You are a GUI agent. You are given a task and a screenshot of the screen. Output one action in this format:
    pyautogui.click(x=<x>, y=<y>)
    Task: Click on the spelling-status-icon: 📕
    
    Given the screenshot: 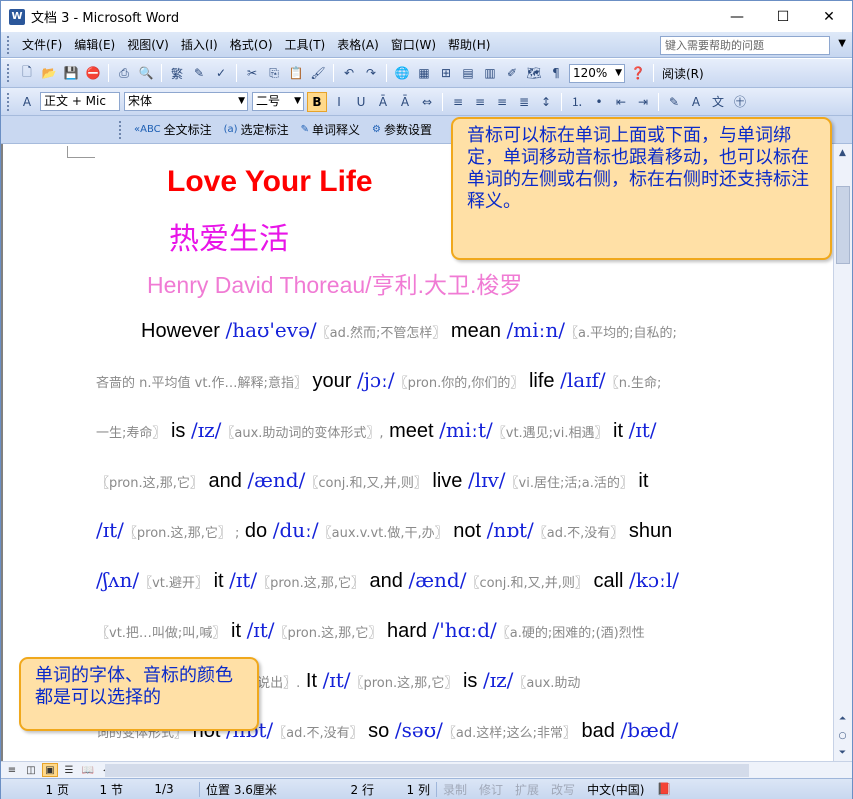 What is the action you would take?
    pyautogui.click(x=663, y=789)
    